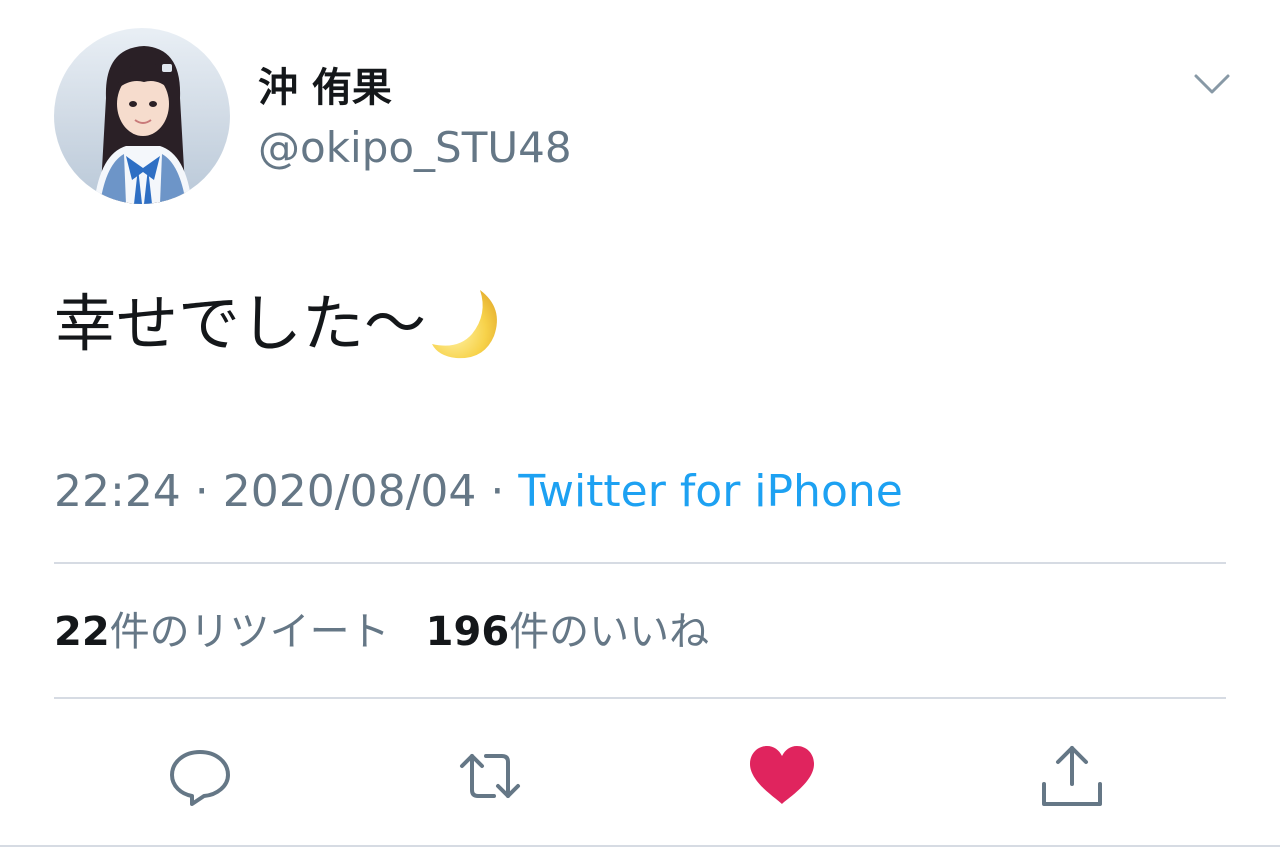 The width and height of the screenshot is (1280, 852). I want to click on share-icon, so click(1072, 776).